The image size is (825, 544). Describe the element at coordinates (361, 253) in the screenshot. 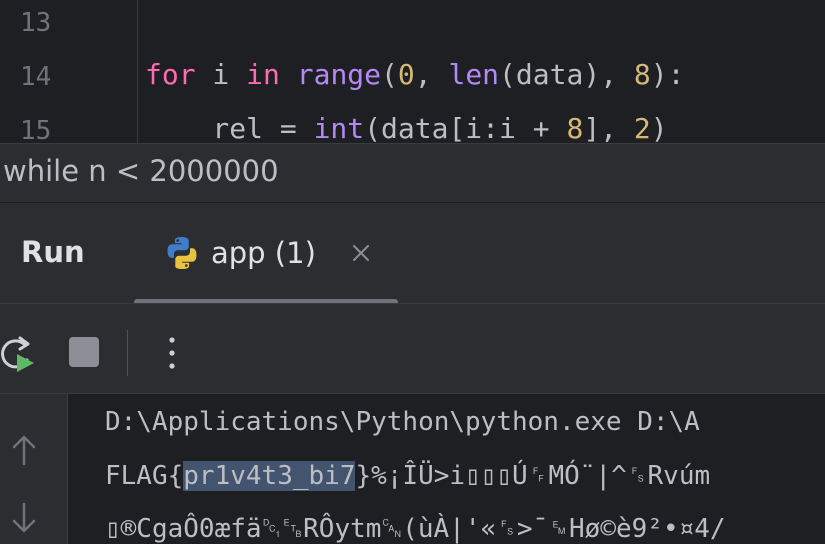

I see `close-icon` at that location.